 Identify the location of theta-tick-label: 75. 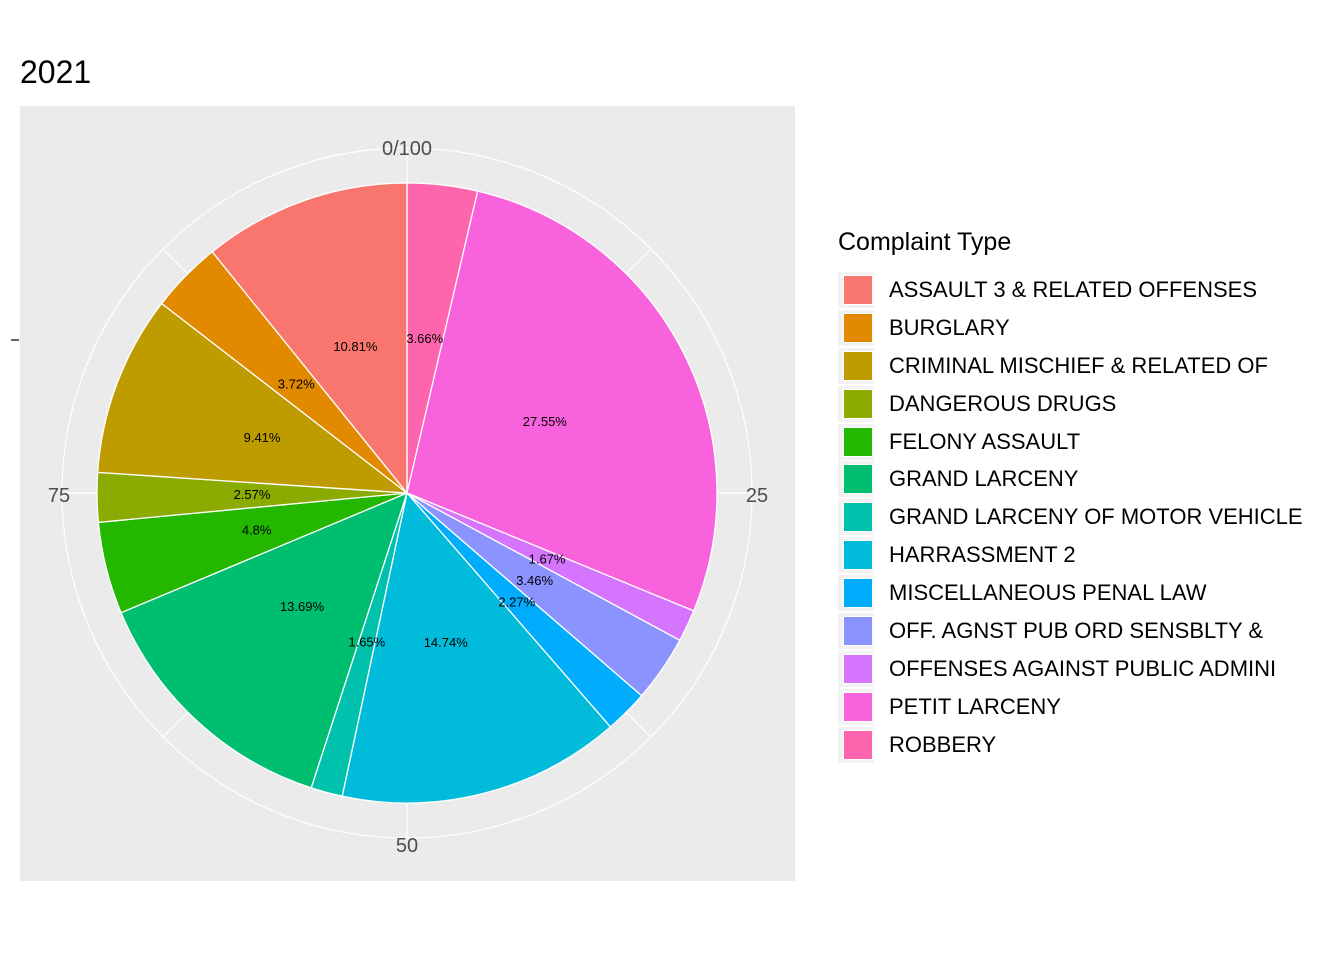
(59, 496).